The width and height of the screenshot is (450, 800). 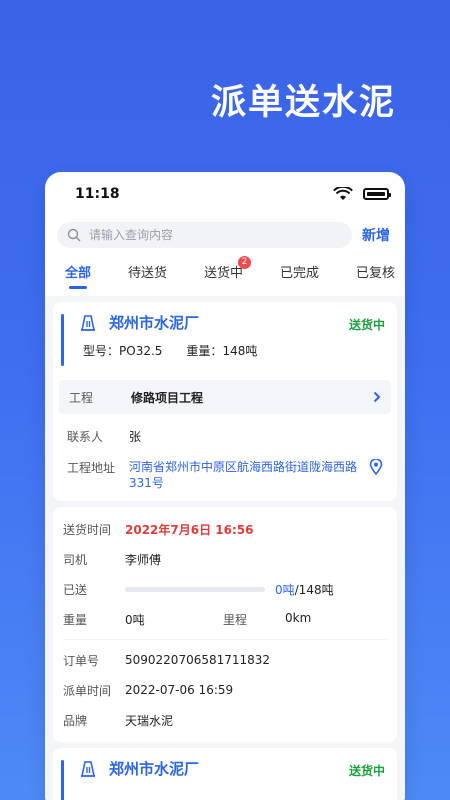 I want to click on status-icons, so click(x=362, y=194).